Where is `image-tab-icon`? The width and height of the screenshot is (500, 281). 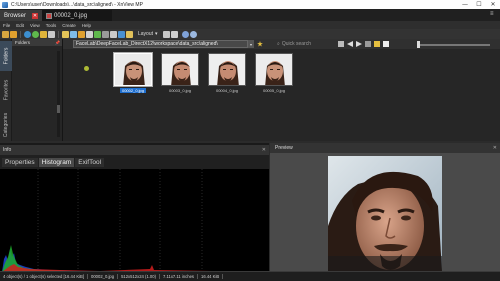
image-tab-icon is located at coordinates (49, 15).